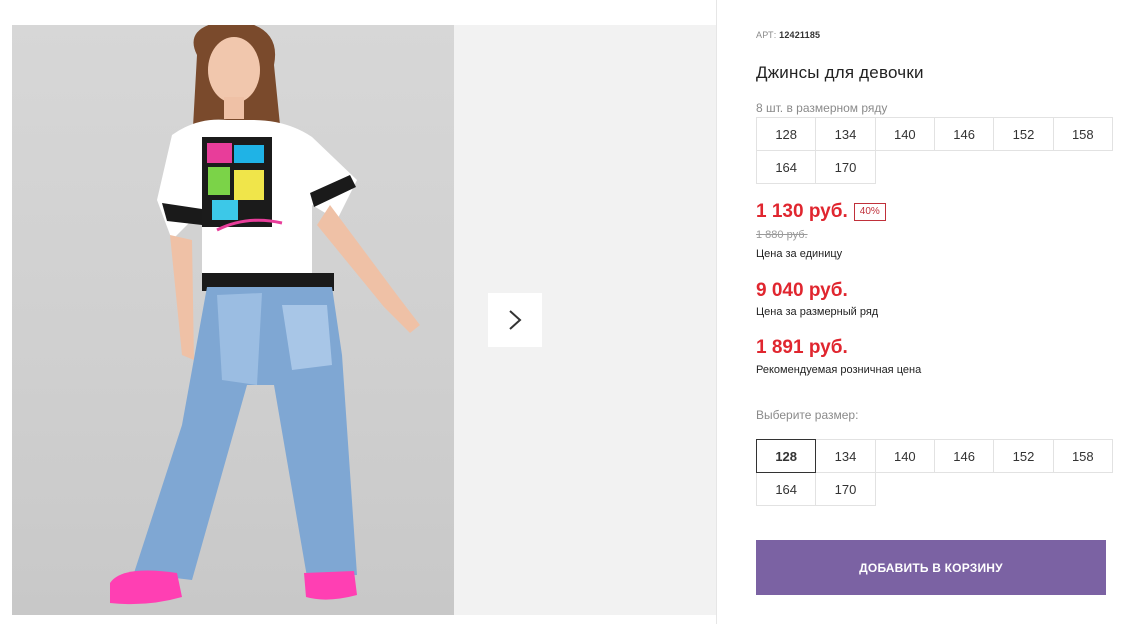 Image resolution: width=1133 pixels, height=624 pixels. I want to click on discount-badge: 40%, so click(869, 212).